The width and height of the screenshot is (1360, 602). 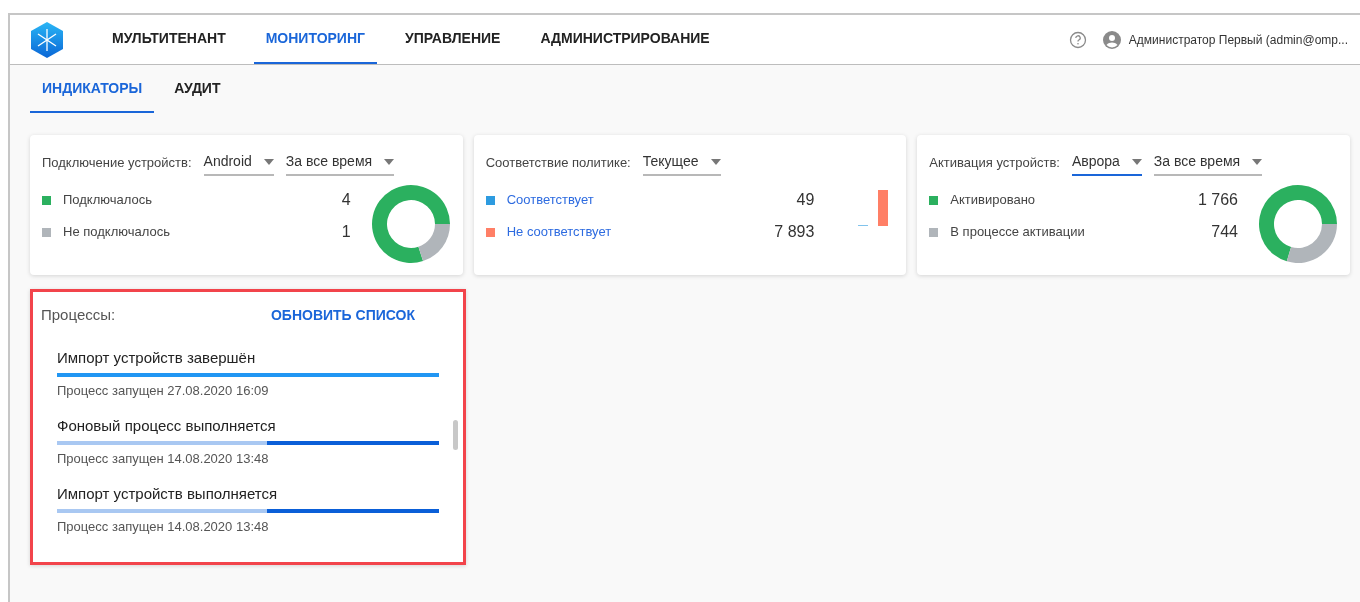 I want to click on nav-tab: АДМИНИСТРИРОВАНИЕ, so click(x=625, y=39).